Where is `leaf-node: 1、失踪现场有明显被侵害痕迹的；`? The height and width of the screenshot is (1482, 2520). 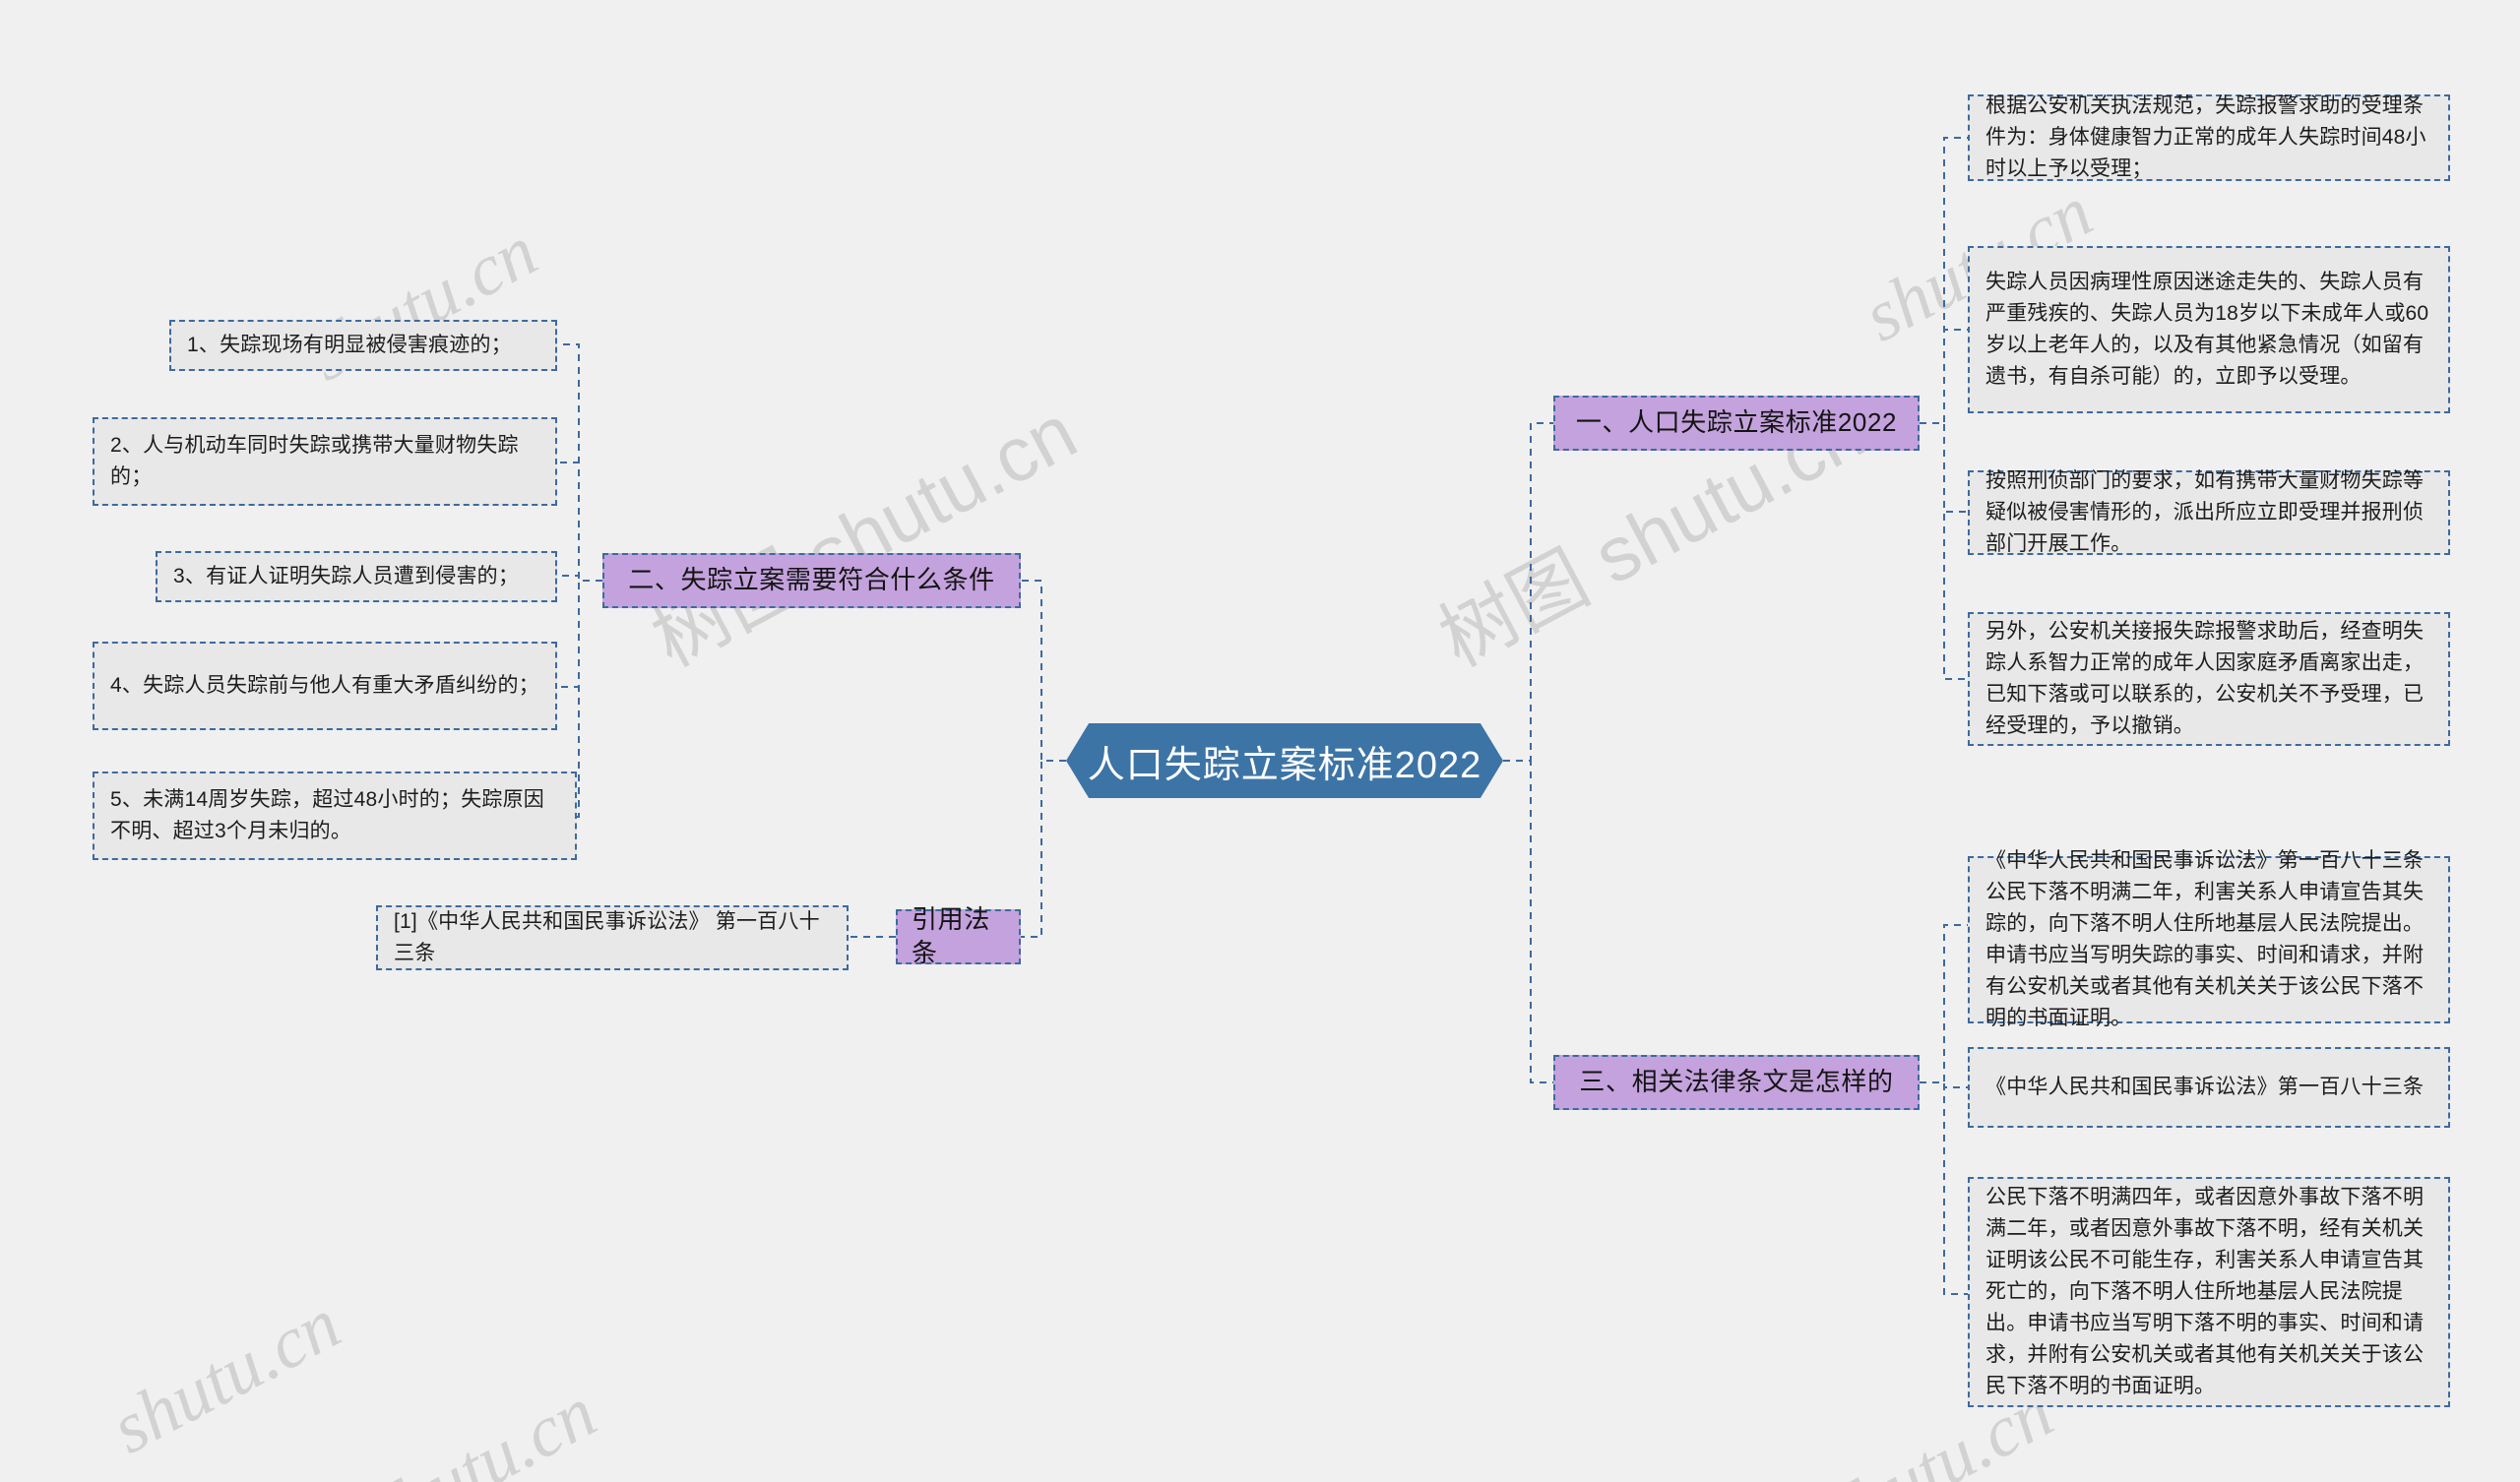
leaf-node: 1、失踪现场有明显被侵害痕迹的； is located at coordinates (363, 345).